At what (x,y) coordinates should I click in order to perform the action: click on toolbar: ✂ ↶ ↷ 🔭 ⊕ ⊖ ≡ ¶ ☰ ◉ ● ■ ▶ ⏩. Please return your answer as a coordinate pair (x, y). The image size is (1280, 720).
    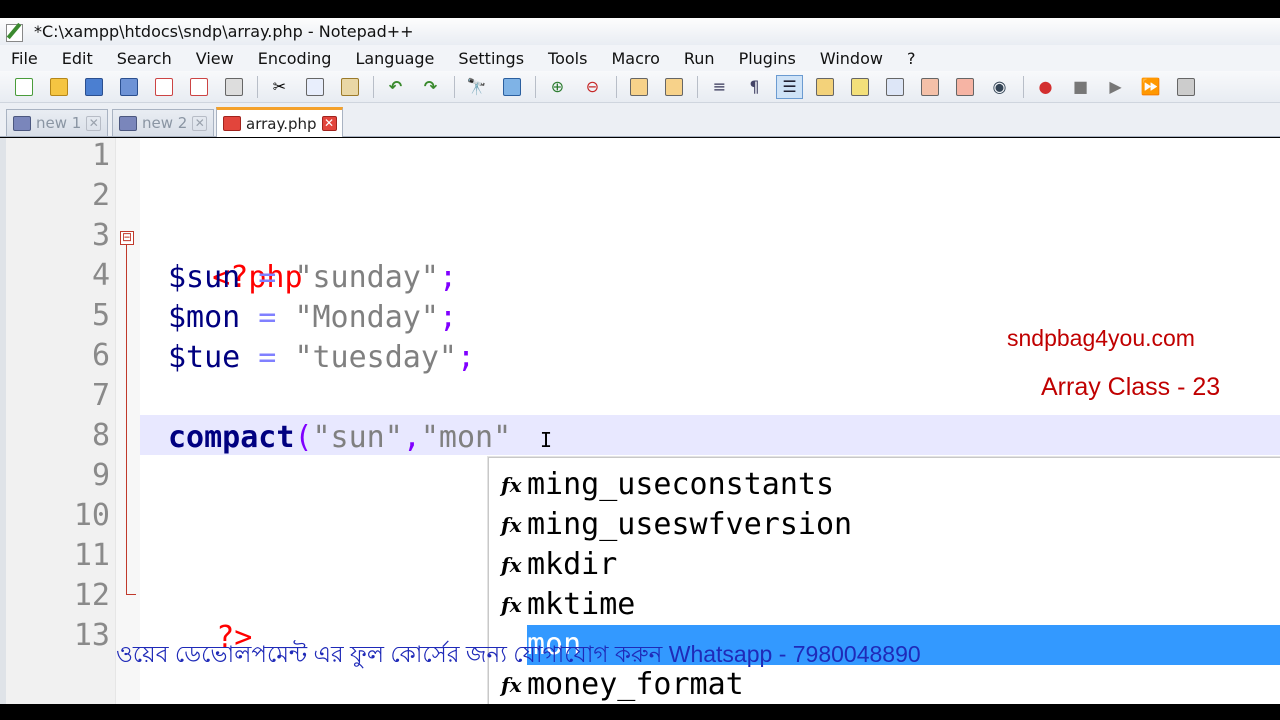
    Looking at the image, I should click on (640, 87).